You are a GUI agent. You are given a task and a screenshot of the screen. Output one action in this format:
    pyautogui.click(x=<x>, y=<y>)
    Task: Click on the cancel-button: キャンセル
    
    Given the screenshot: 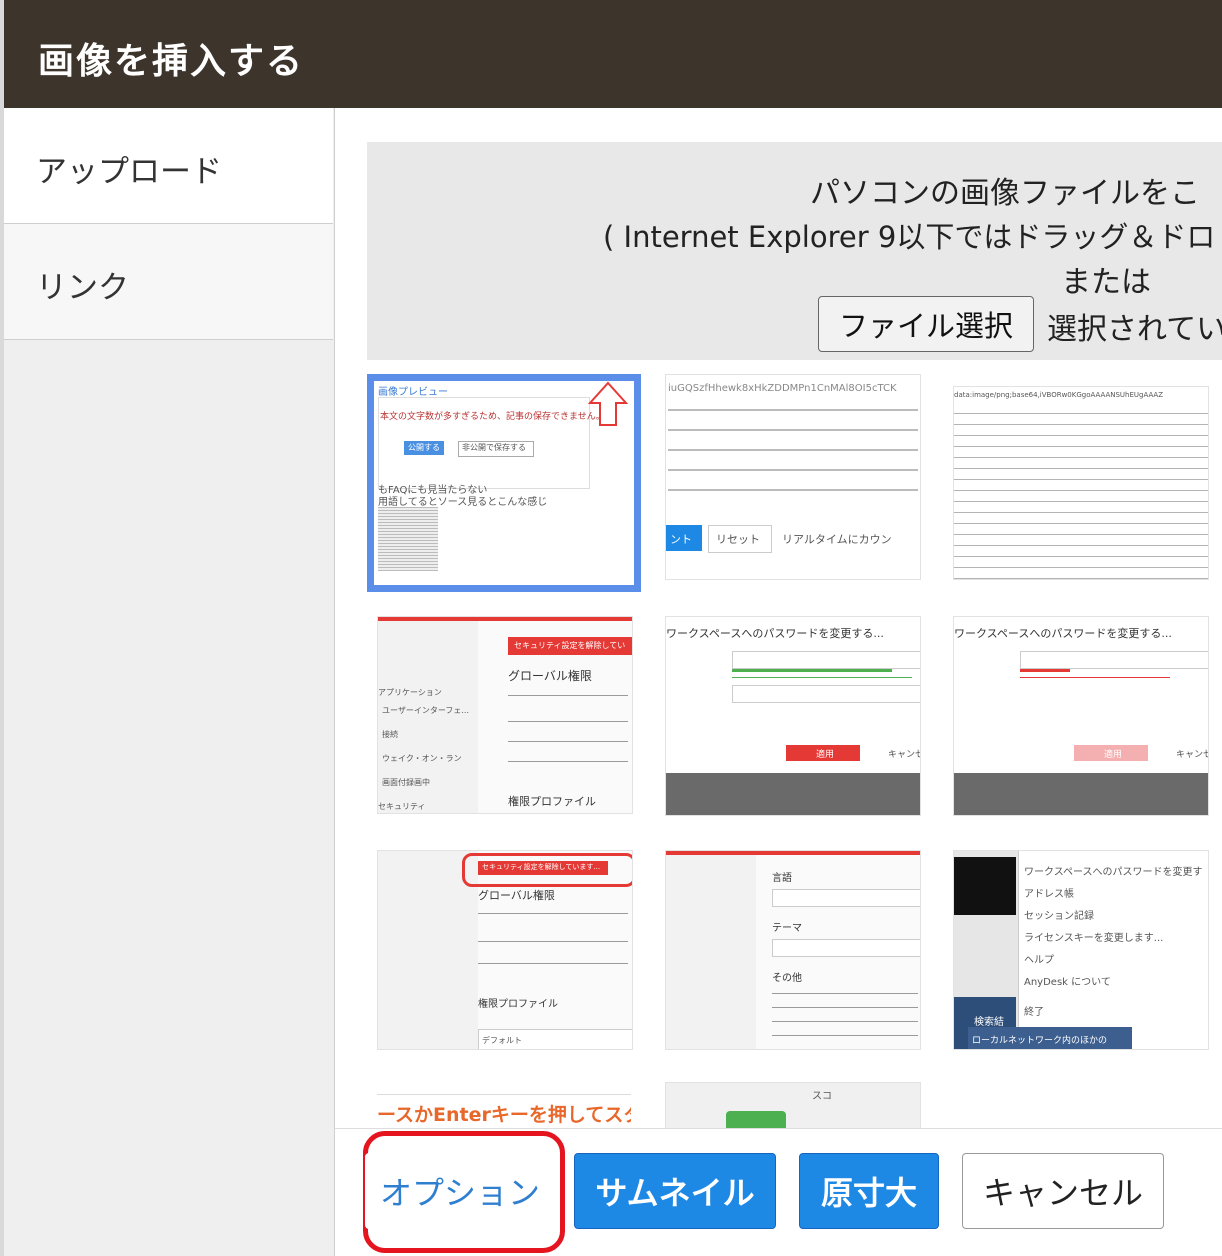 What is the action you would take?
    pyautogui.click(x=1063, y=1191)
    